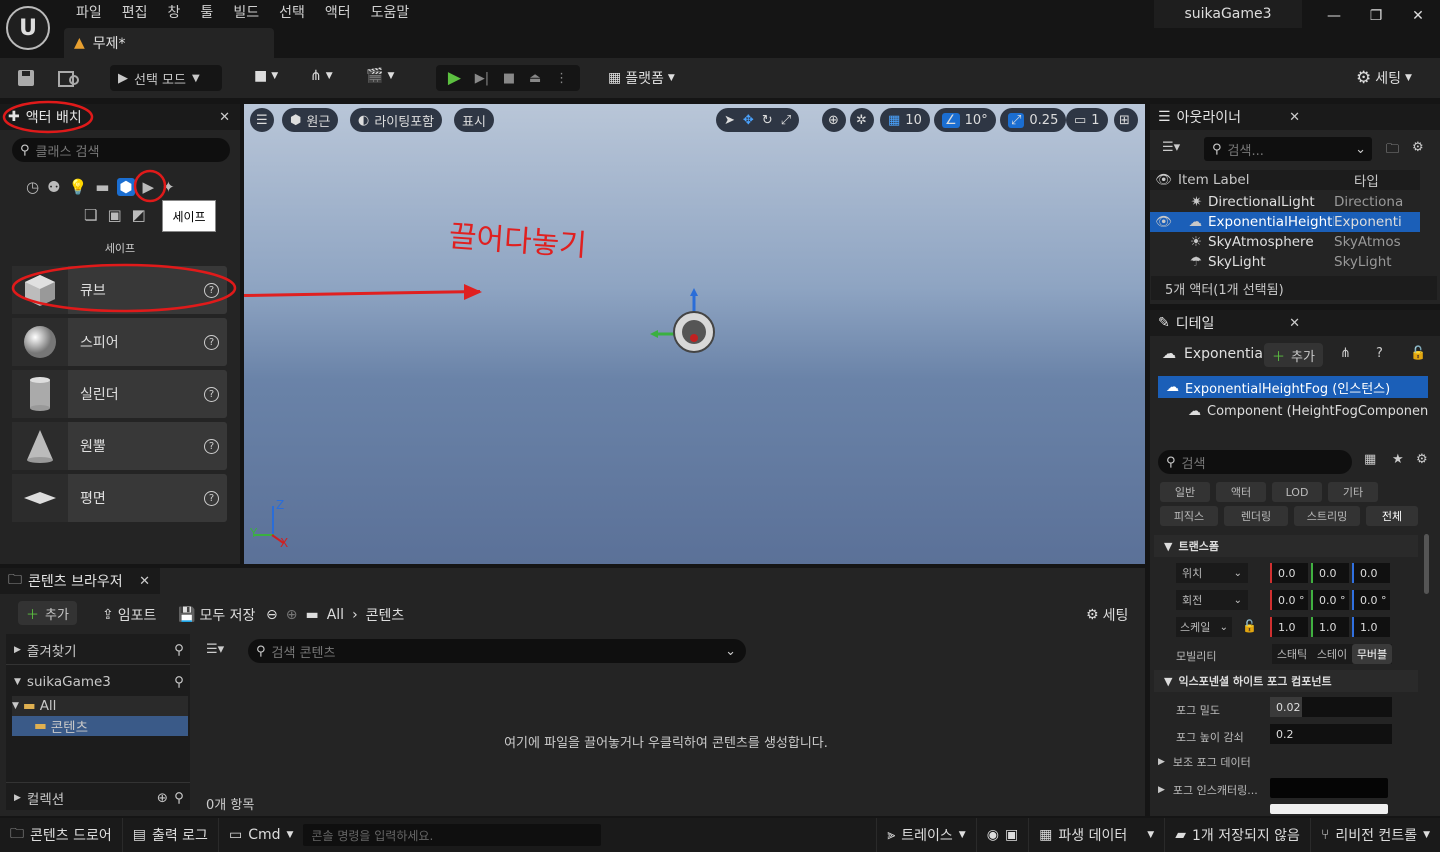  Describe the element at coordinates (1332, 654) in the screenshot. I see `mobility-stationary: 스테이` at that location.